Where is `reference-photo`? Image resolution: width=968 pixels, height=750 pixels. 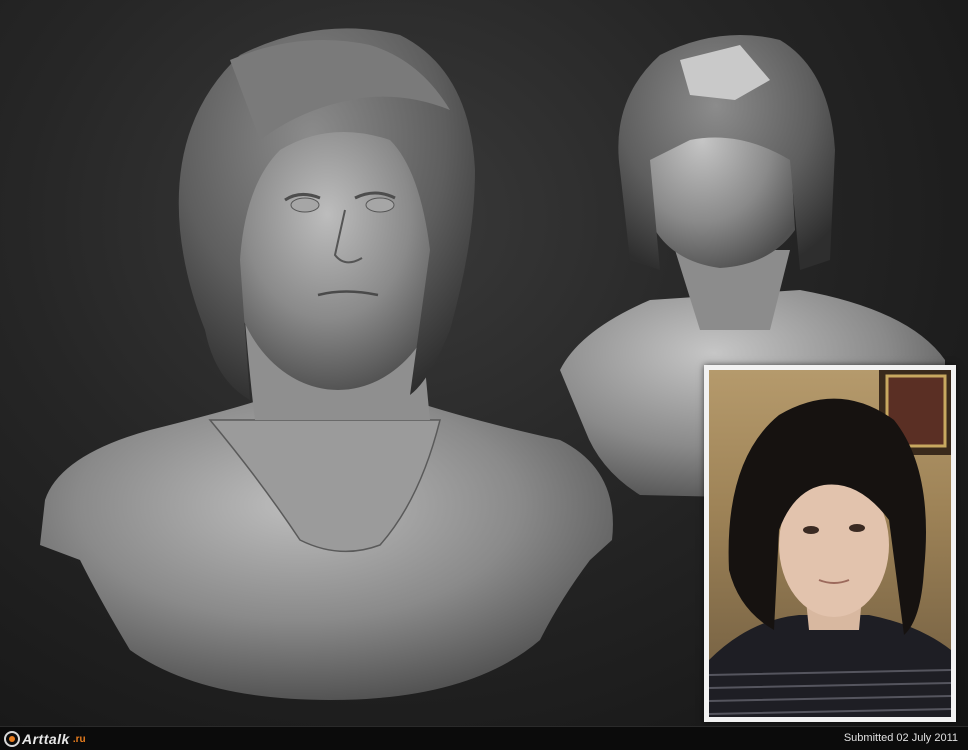 reference-photo is located at coordinates (830, 543).